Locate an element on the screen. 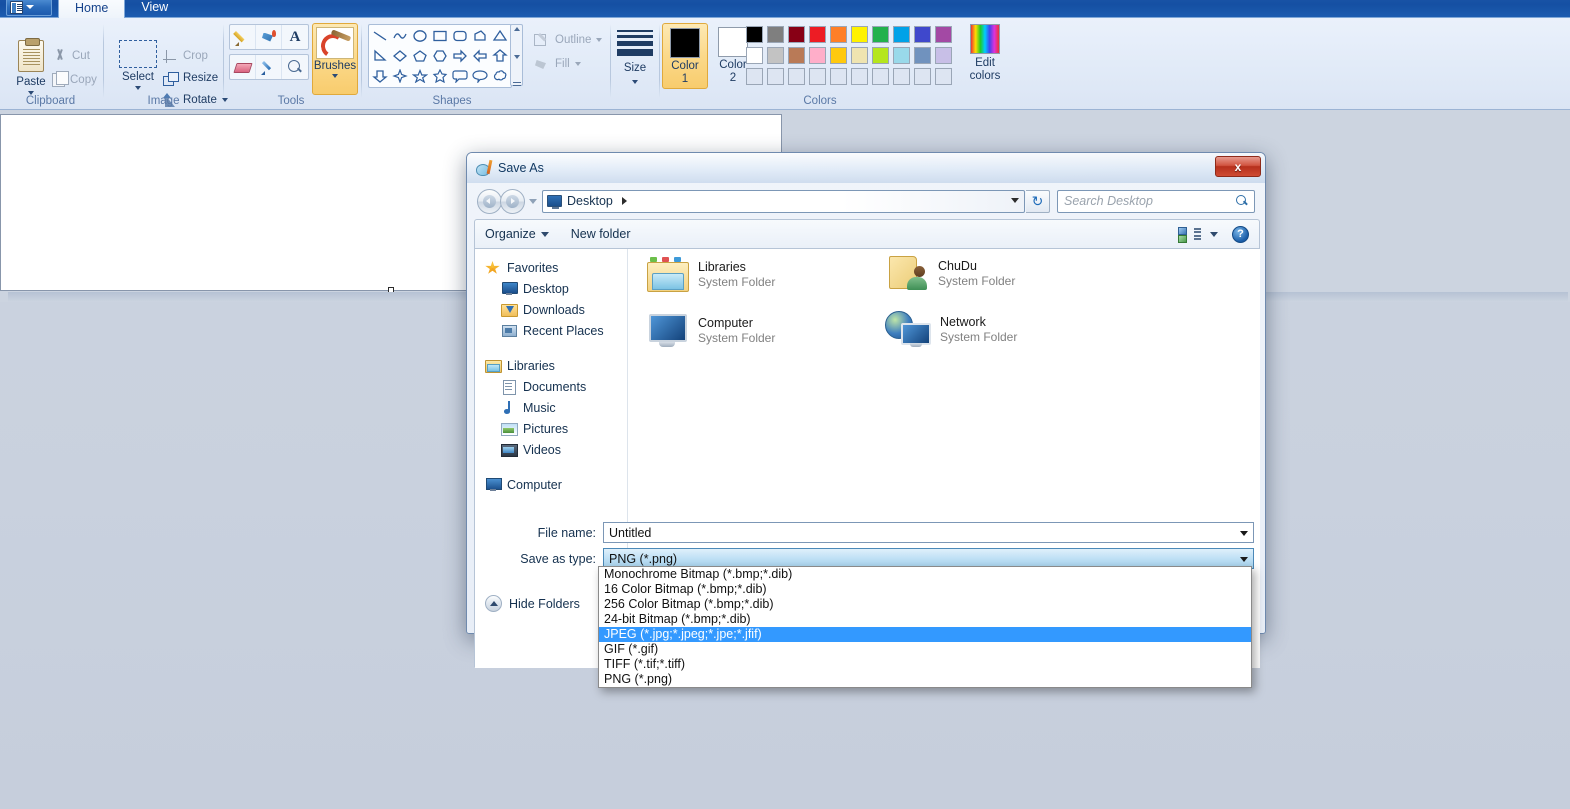 Image resolution: width=1570 pixels, height=809 pixels. palette-swatch-r1c4 is located at coordinates (817, 34).